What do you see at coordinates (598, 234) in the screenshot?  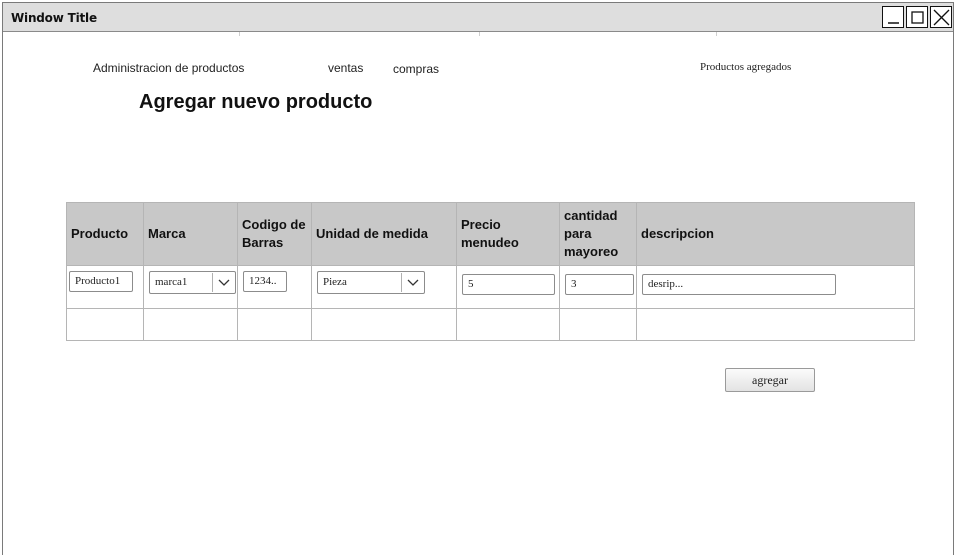 I see `header-cantidad-mayoreo: cantidad para mayoreo` at bounding box center [598, 234].